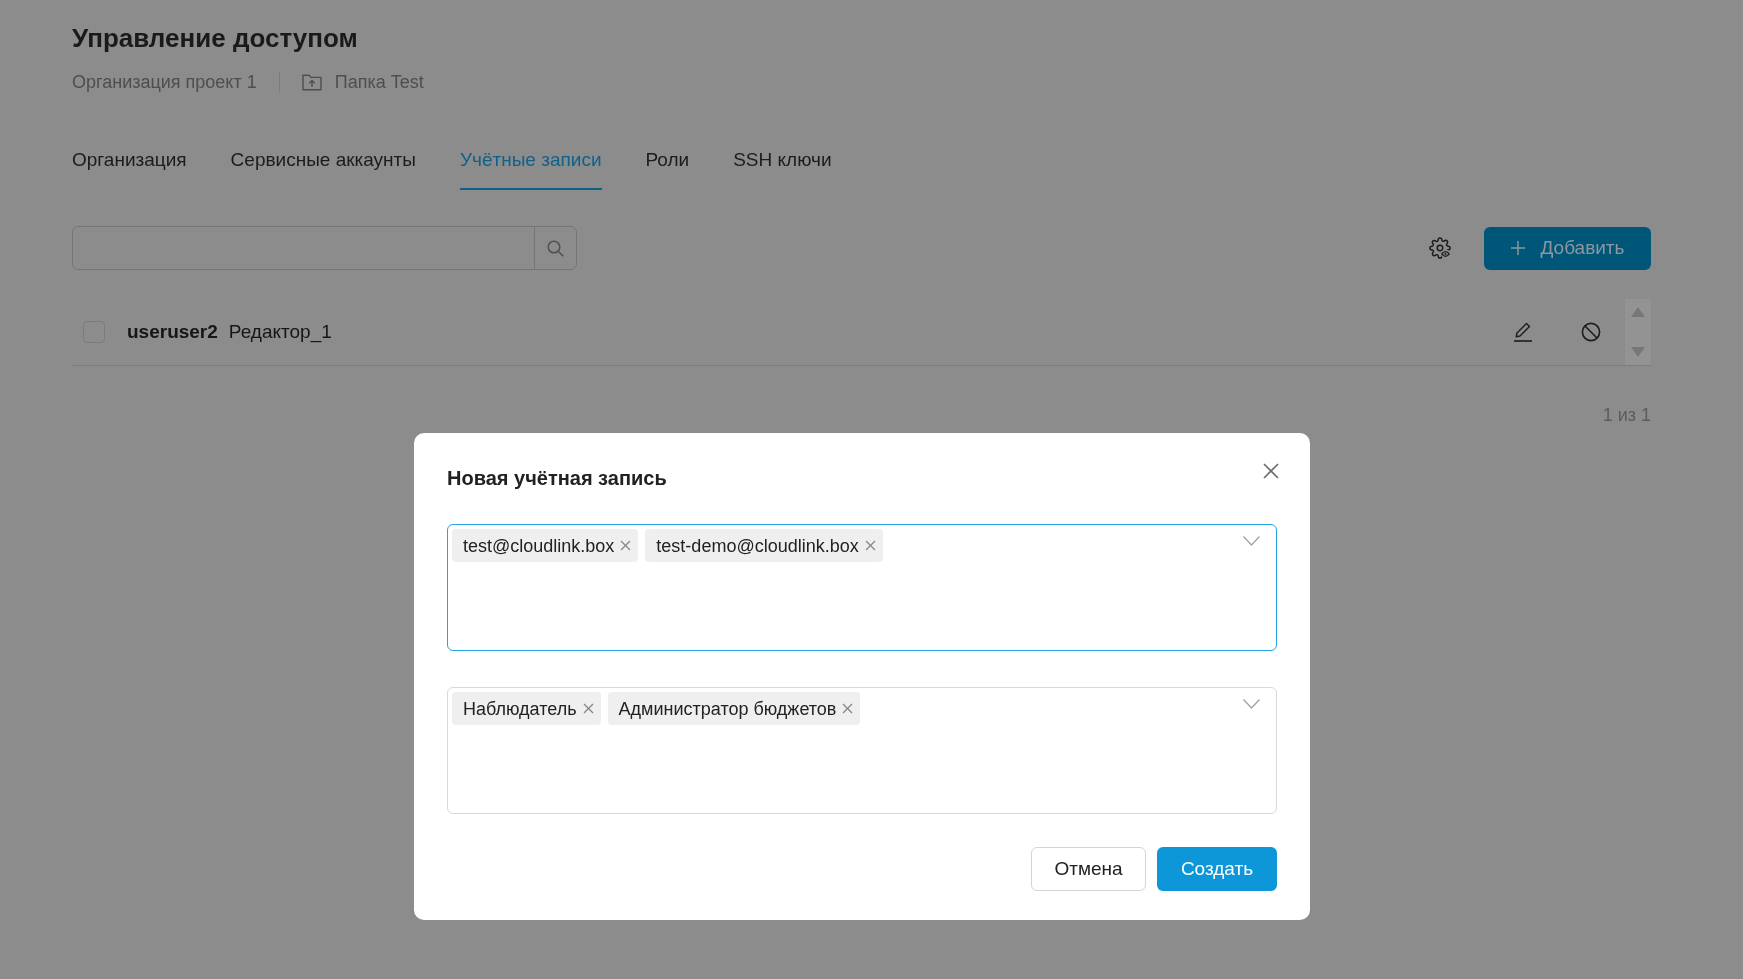 The image size is (1743, 979). I want to click on cancel-button: Отмена, so click(1088, 869).